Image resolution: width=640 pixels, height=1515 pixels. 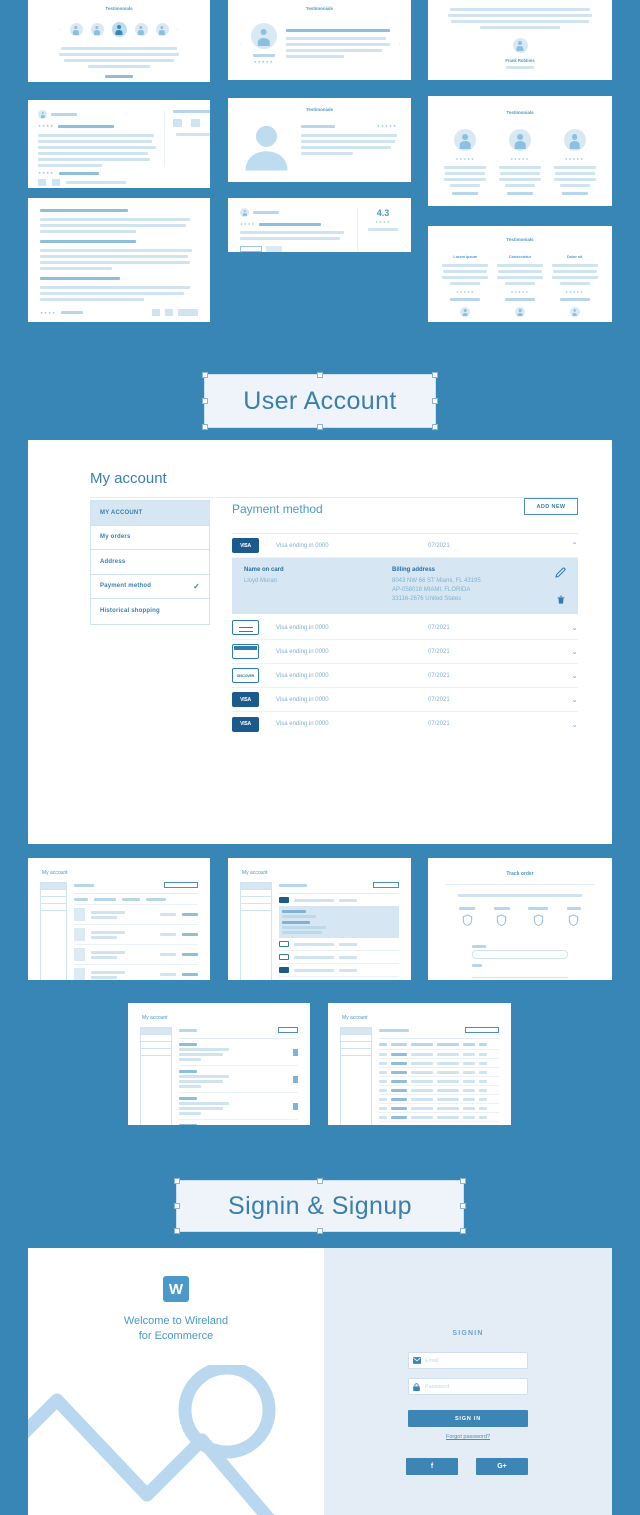 What do you see at coordinates (568, 545) in the screenshot?
I see `chevron-up-icon: ⌃` at bounding box center [568, 545].